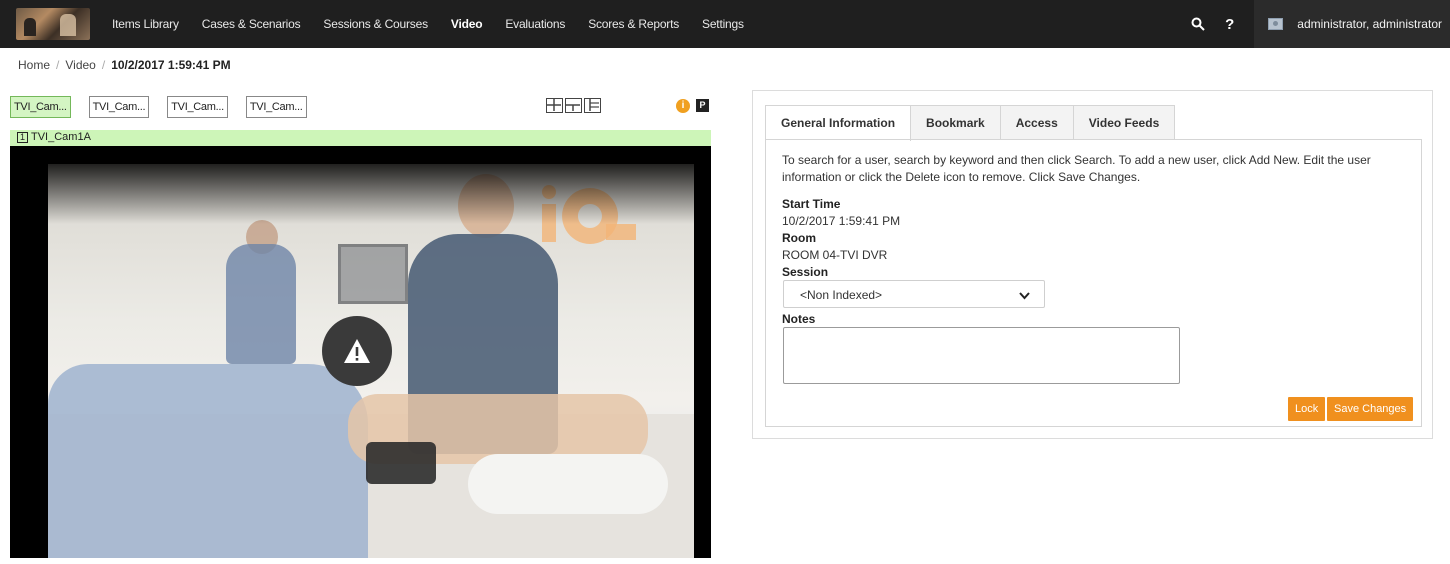 The width and height of the screenshot is (1450, 564). I want to click on layout-switcher, so click(573, 105).